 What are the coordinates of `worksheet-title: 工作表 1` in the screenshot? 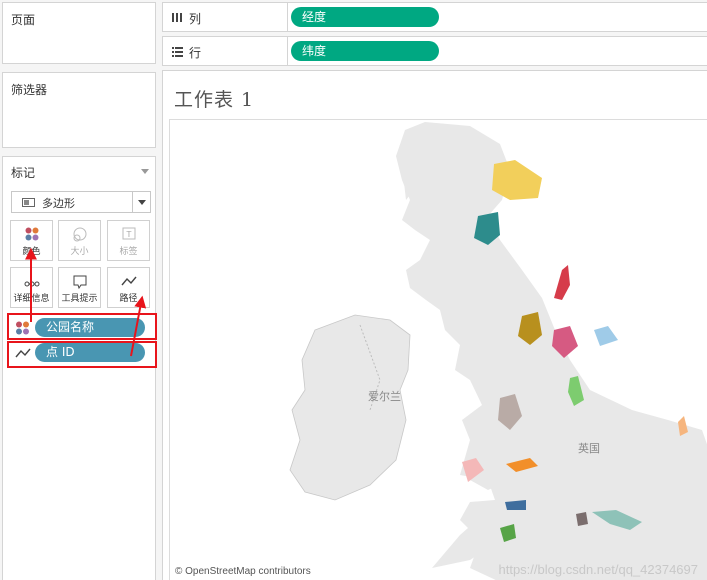 It's located at (214, 98).